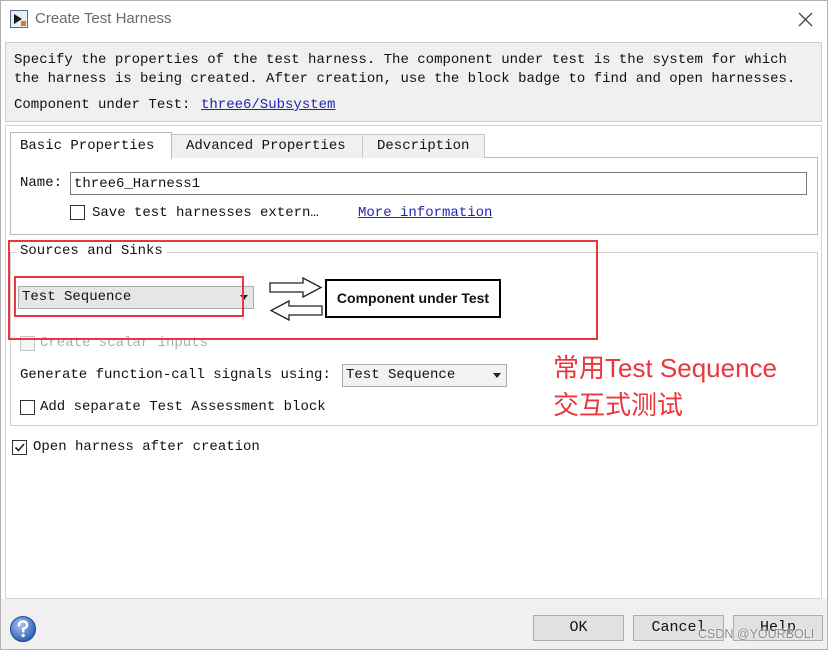 This screenshot has height=650, width=828. What do you see at coordinates (102, 105) in the screenshot?
I see `component-under-test-label: Component under Test:` at bounding box center [102, 105].